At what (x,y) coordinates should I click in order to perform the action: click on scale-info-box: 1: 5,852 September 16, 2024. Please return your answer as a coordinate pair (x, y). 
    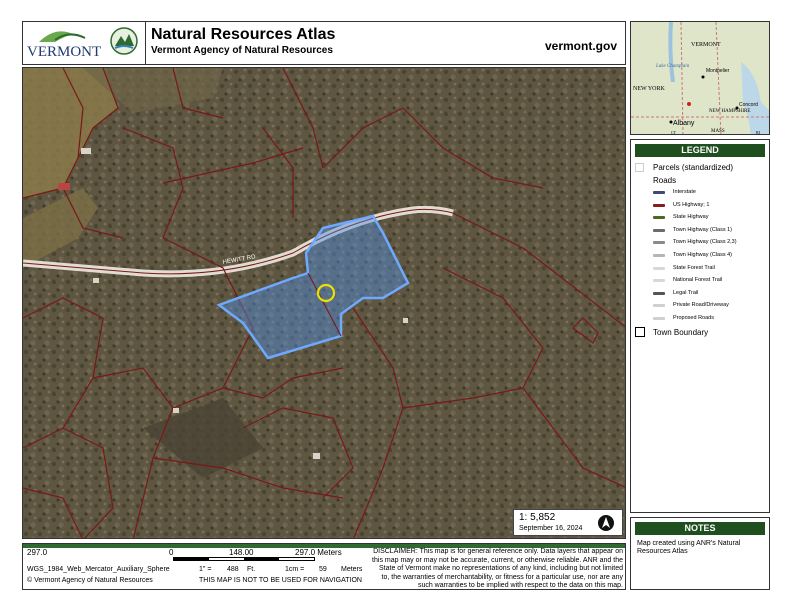
    Looking at the image, I should click on (568, 522).